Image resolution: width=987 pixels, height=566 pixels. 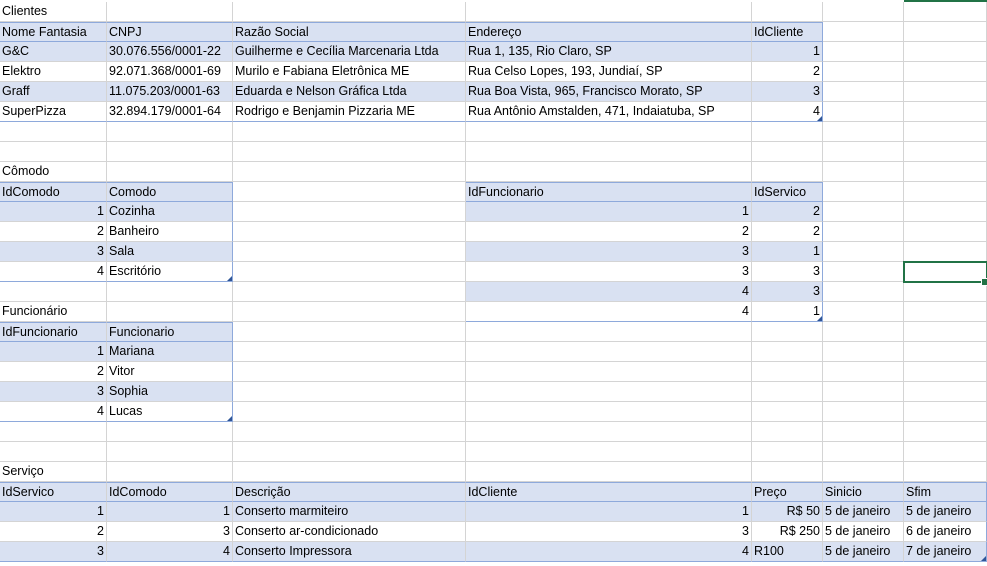 What do you see at coordinates (170, 52) in the screenshot?
I see `cell: 30.076.556/0001-22` at bounding box center [170, 52].